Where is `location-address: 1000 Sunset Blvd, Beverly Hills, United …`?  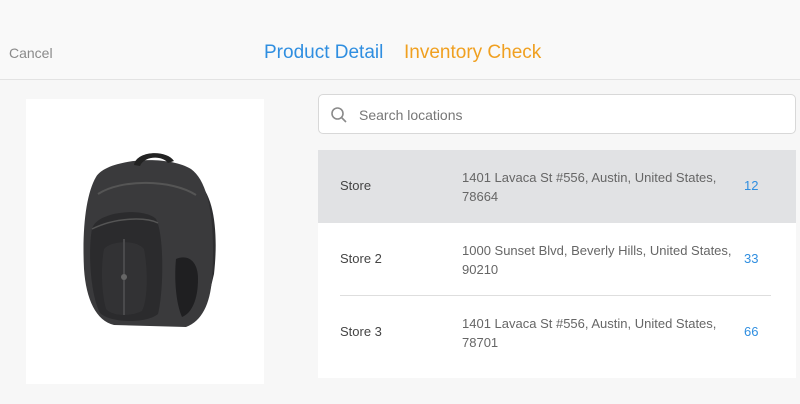 location-address: 1000 Sunset Blvd, Beverly Hills, United … is located at coordinates (597, 260).